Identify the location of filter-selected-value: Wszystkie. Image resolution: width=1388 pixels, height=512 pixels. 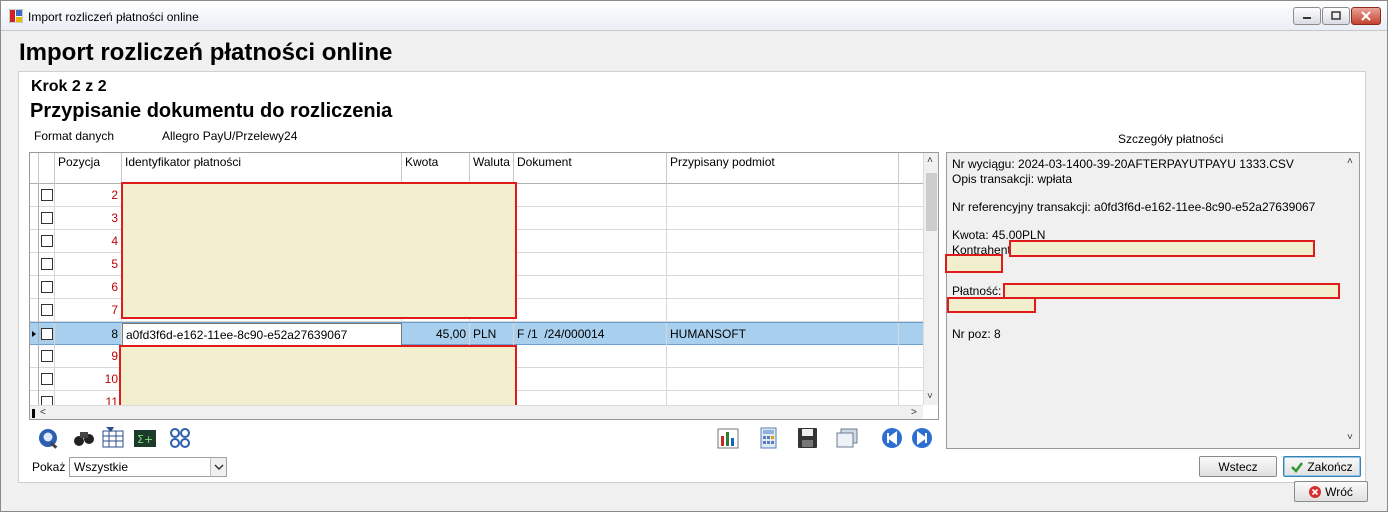
(101, 467).